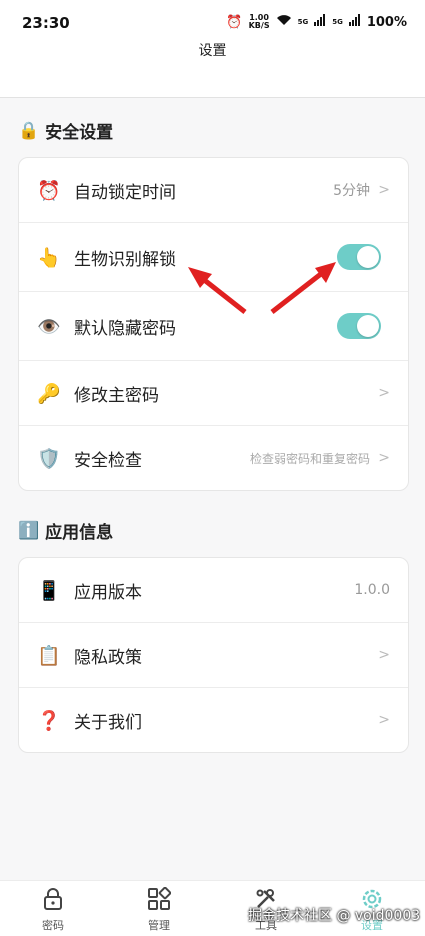  Describe the element at coordinates (160, 898) in the screenshot. I see `grid-icon` at that location.